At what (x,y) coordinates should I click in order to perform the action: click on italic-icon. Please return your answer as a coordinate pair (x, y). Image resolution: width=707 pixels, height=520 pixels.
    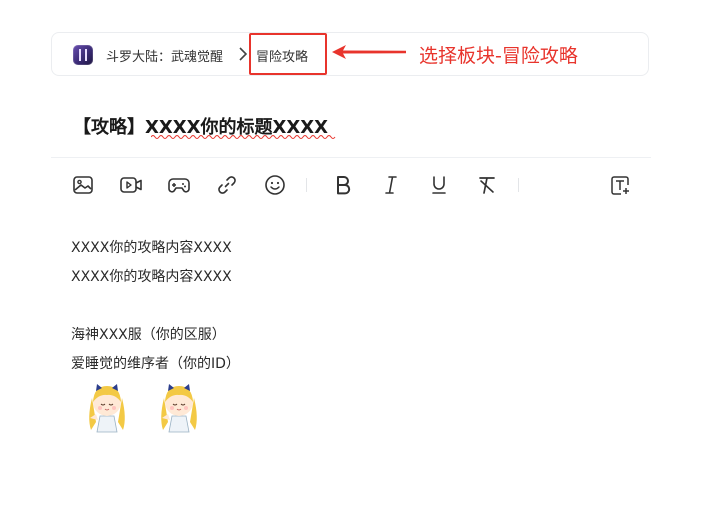
    Looking at the image, I should click on (391, 185).